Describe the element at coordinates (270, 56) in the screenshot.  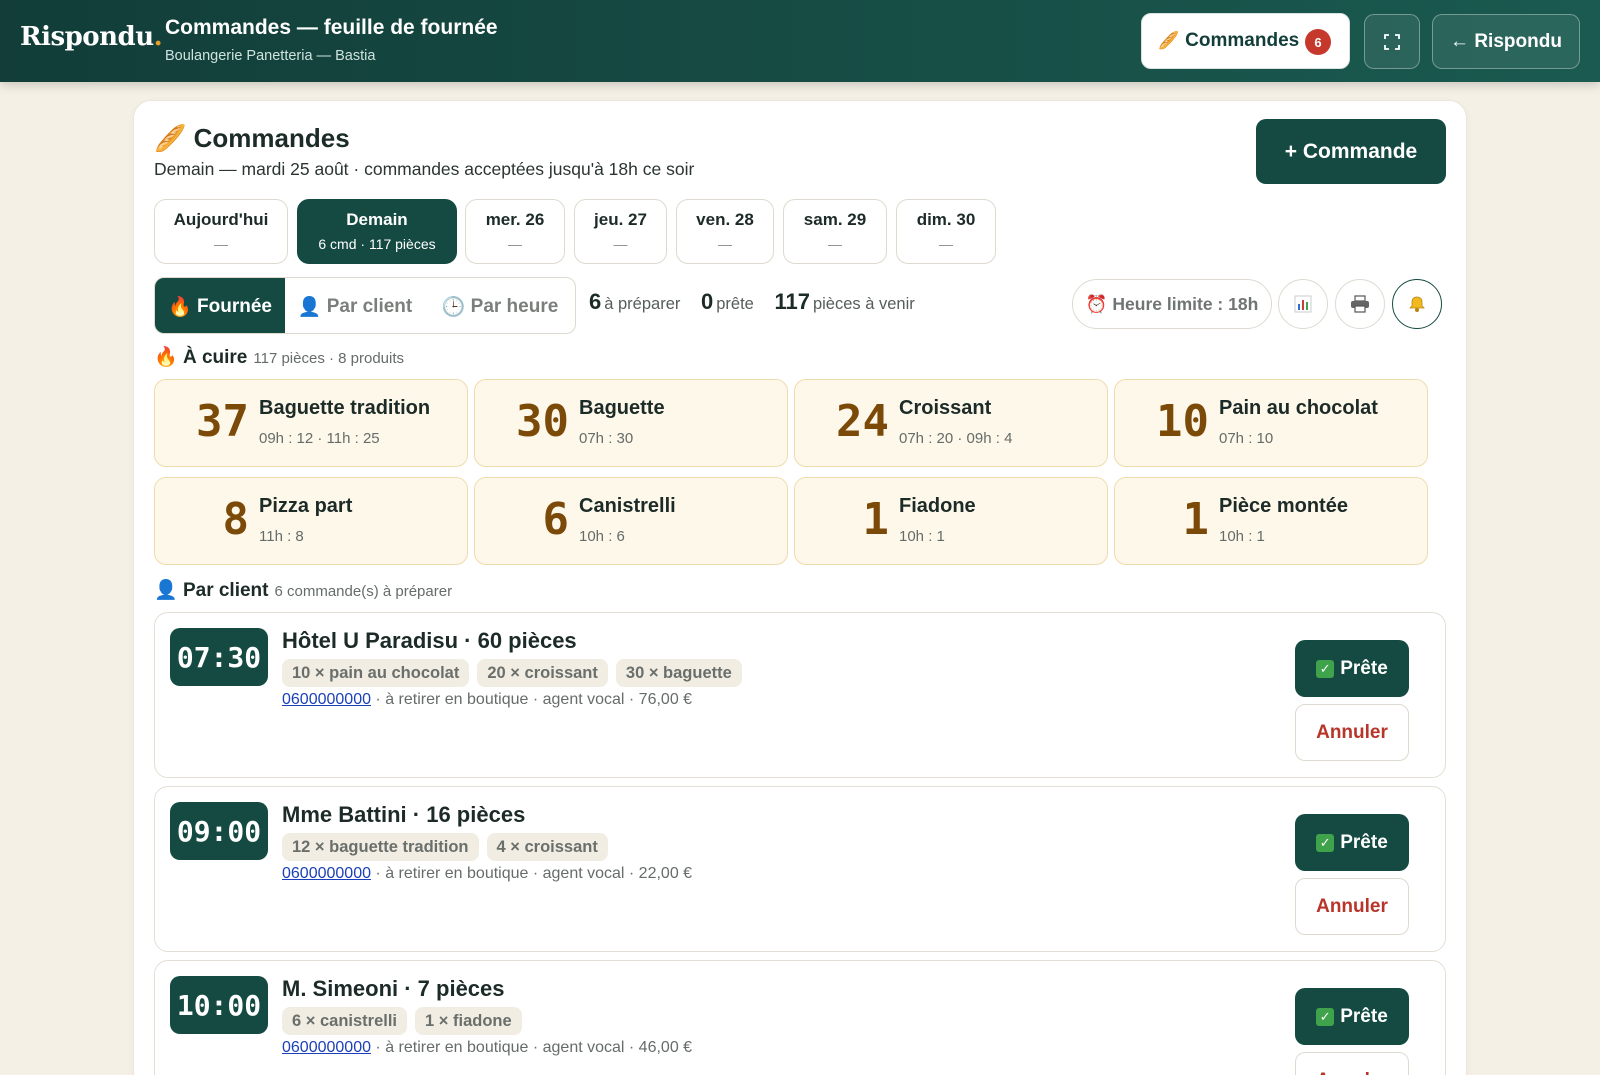
I see `header-subtitle: Boulangerie Panetteria — Bastia` at that location.